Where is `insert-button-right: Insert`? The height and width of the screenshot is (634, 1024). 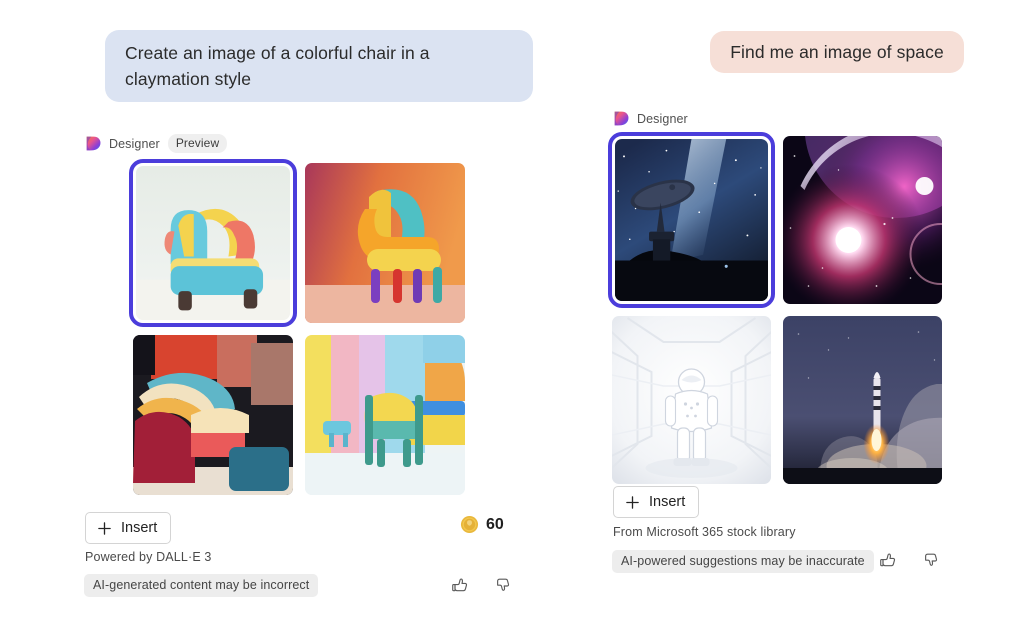 insert-button-right: Insert is located at coordinates (656, 502).